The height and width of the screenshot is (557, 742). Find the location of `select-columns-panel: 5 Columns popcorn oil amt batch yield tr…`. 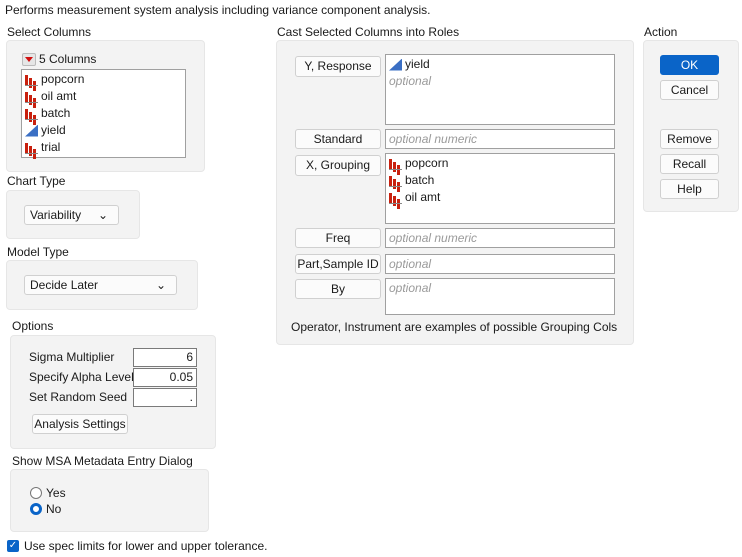

select-columns-panel: 5 Columns popcorn oil amt batch yield tr… is located at coordinates (105, 106).